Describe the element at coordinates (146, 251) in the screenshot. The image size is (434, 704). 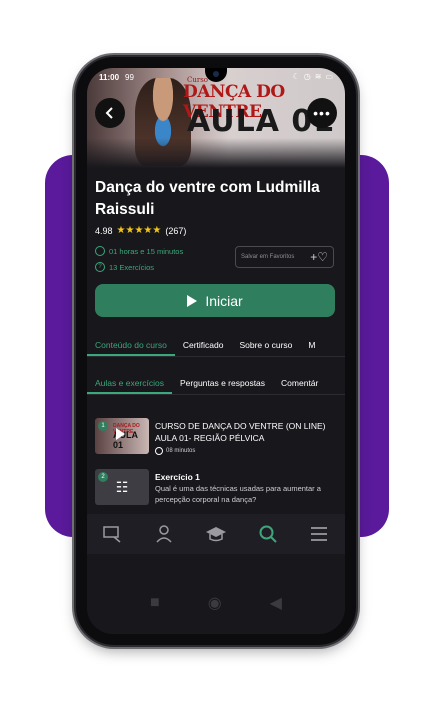
I see `duration-text: 01 horas e 15 minutos` at that location.